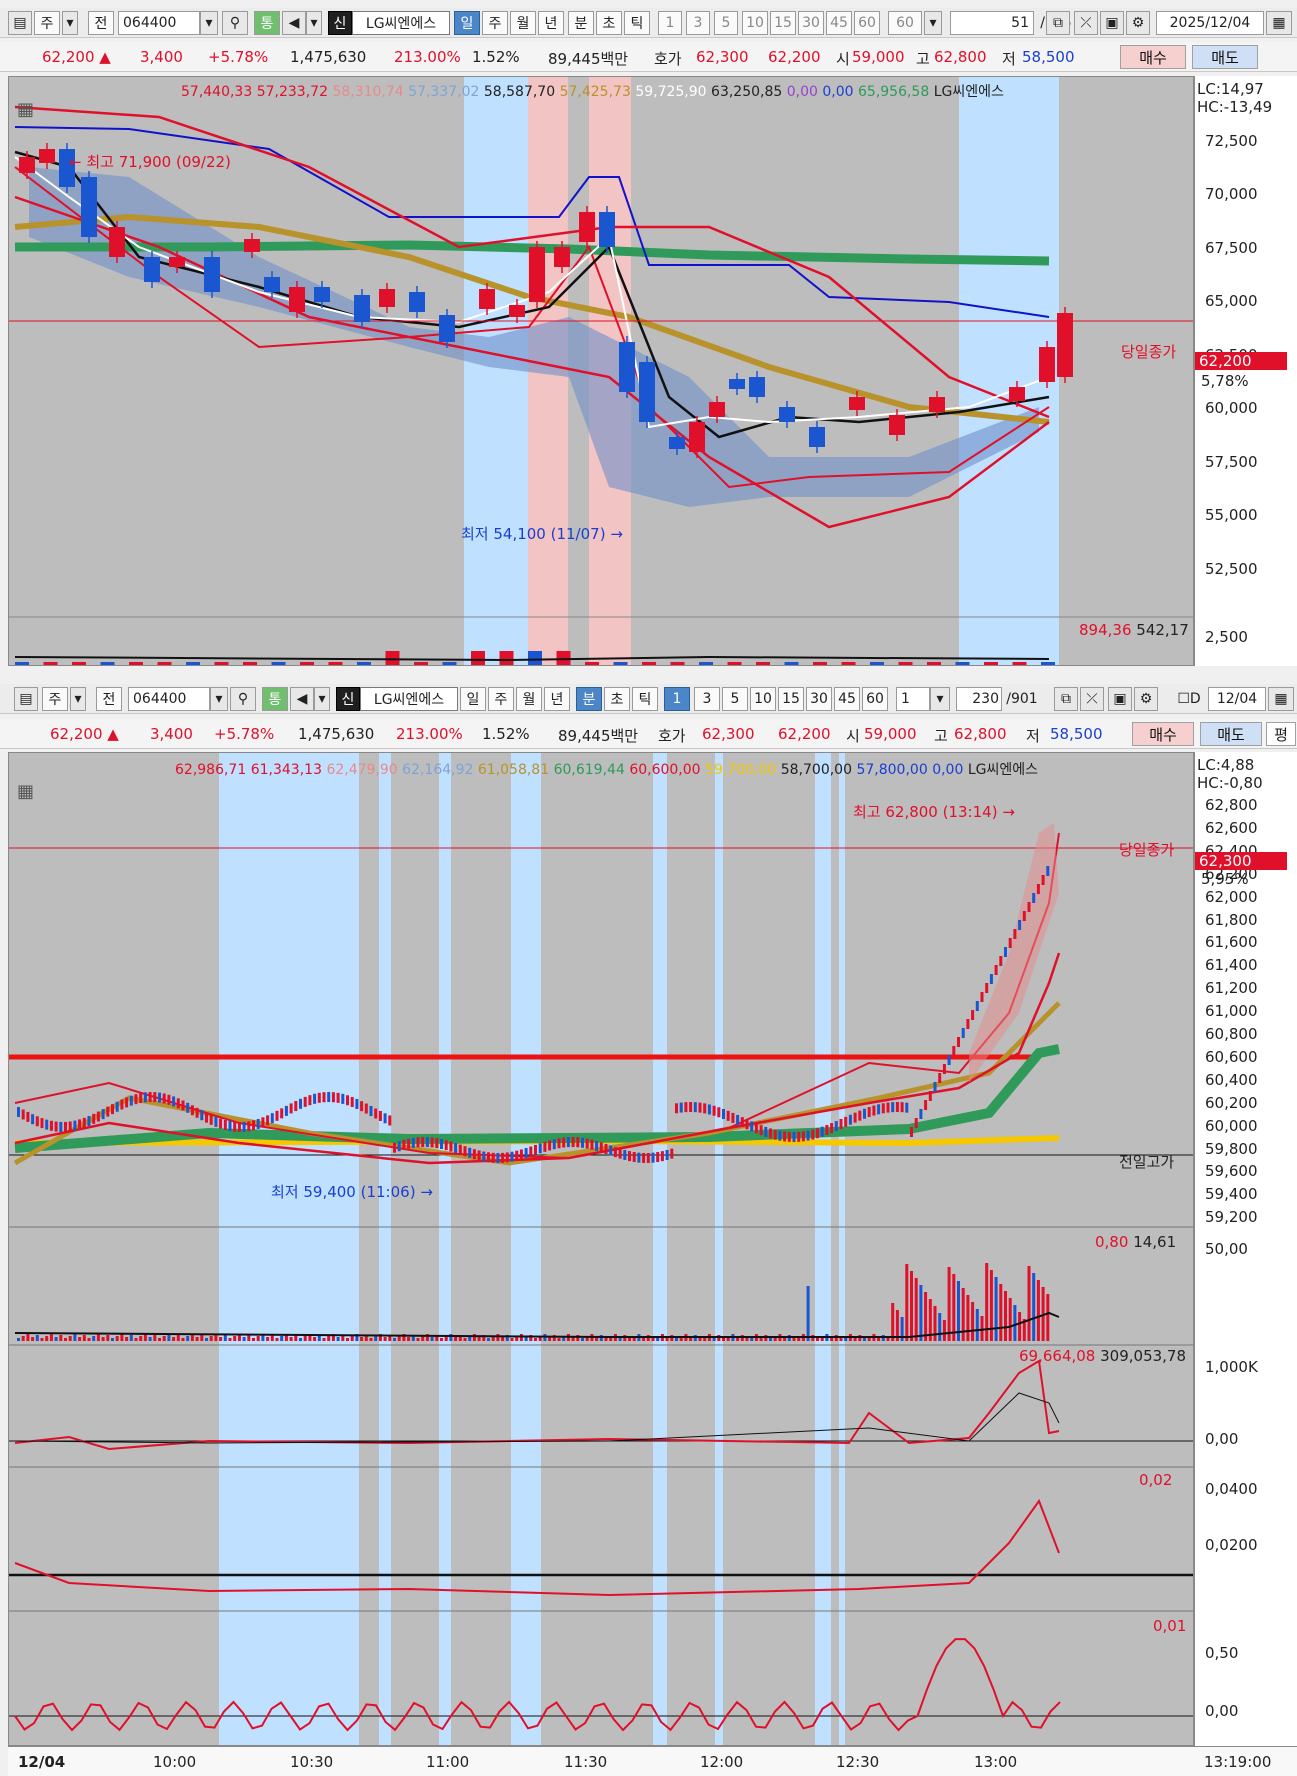 The height and width of the screenshot is (1776, 1297). What do you see at coordinates (336, 734) in the screenshot?
I see `volume: 1,475,630` at bounding box center [336, 734].